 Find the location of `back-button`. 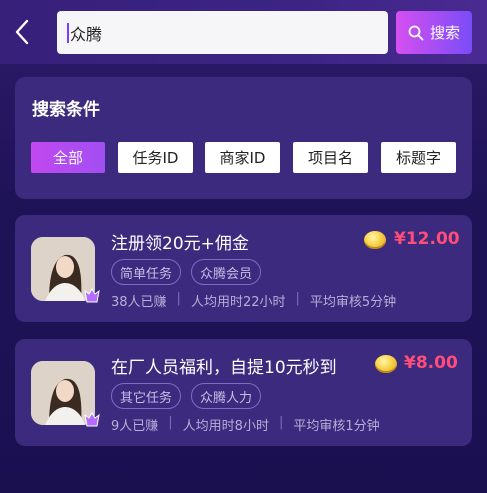

back-button is located at coordinates (22, 32).